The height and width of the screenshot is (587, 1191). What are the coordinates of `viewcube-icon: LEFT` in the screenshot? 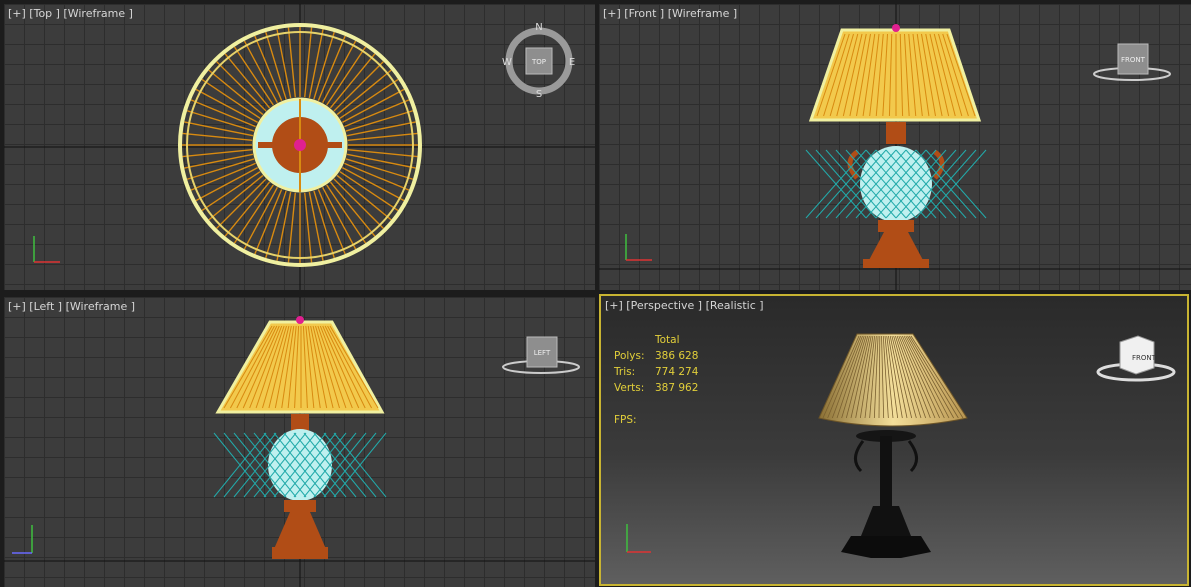 It's located at (541, 355).